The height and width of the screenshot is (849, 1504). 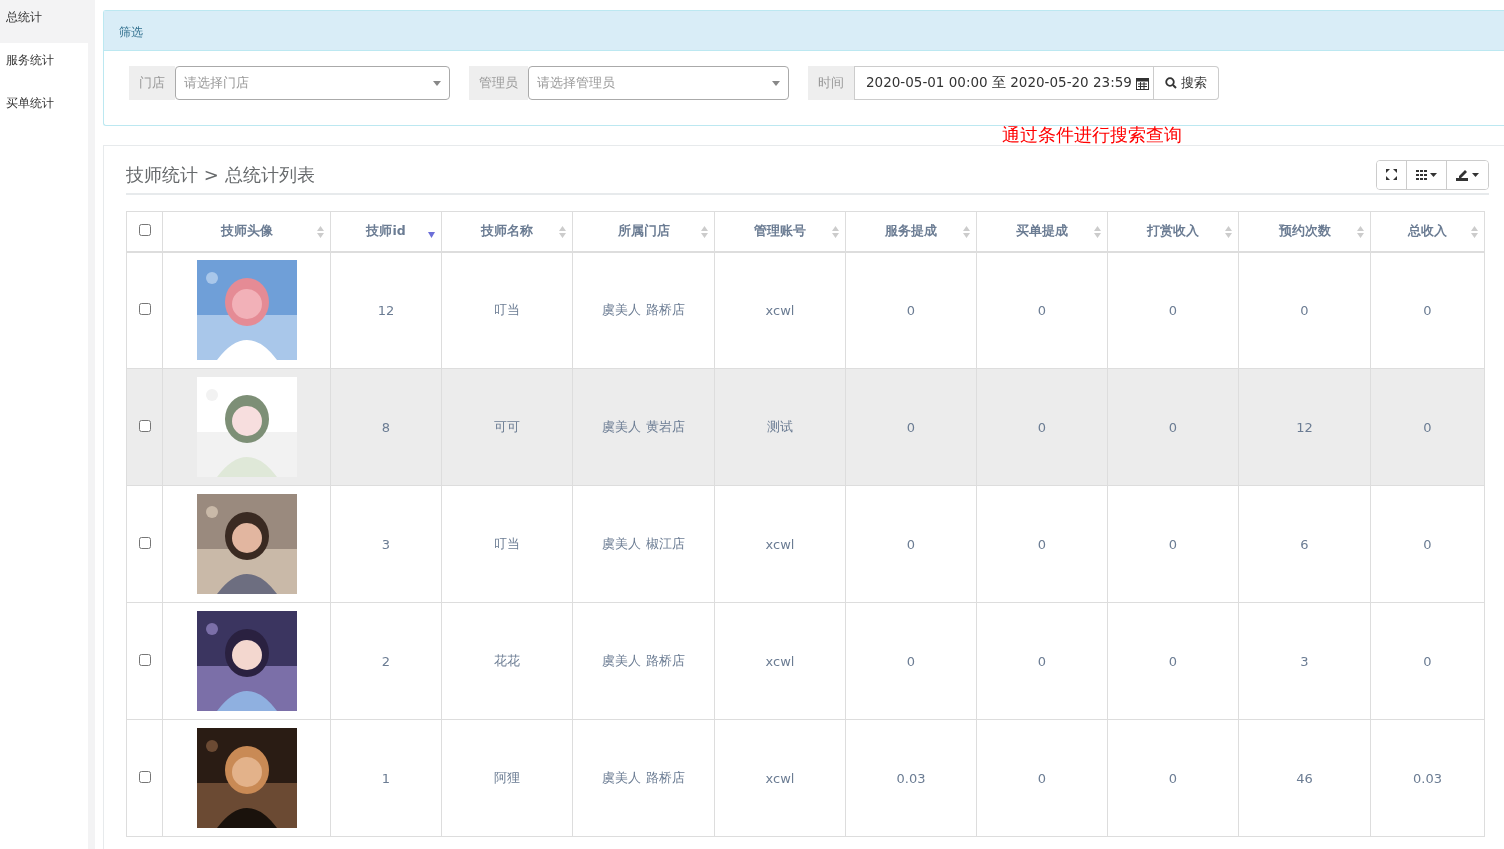 What do you see at coordinates (1173, 231) in the screenshot?
I see `column-header: 打赏收入` at bounding box center [1173, 231].